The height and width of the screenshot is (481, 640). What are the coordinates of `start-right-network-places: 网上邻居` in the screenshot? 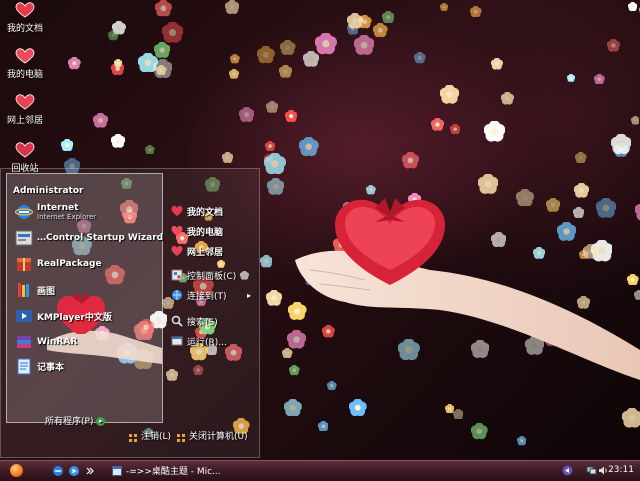 It's located at (197, 251).